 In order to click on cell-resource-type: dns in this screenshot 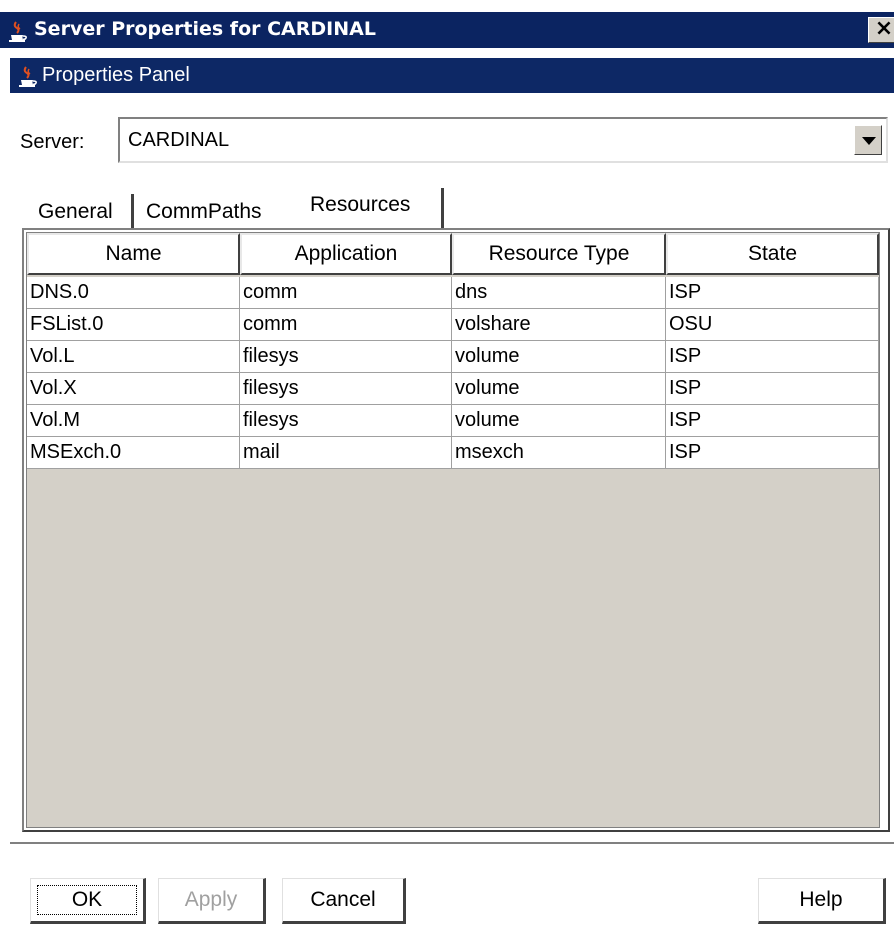, I will do `click(559, 293)`.